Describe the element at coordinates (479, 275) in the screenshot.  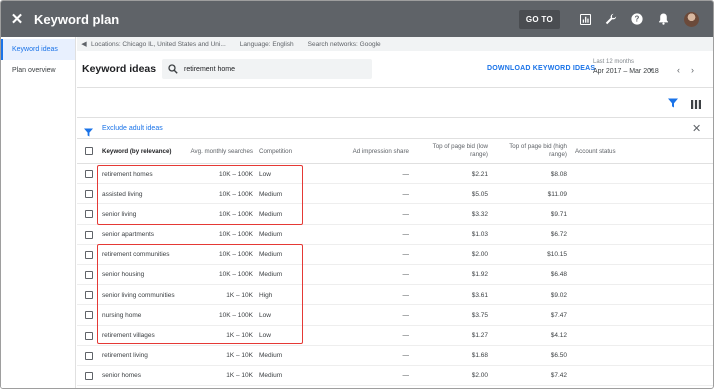
I see `low-bid-cell: $1.92` at that location.